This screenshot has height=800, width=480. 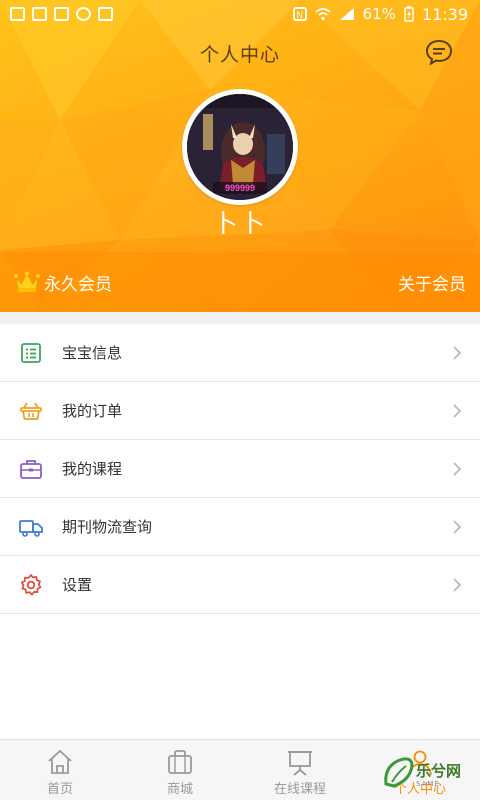 I want to click on presentation-board-icon, so click(x=300, y=763).